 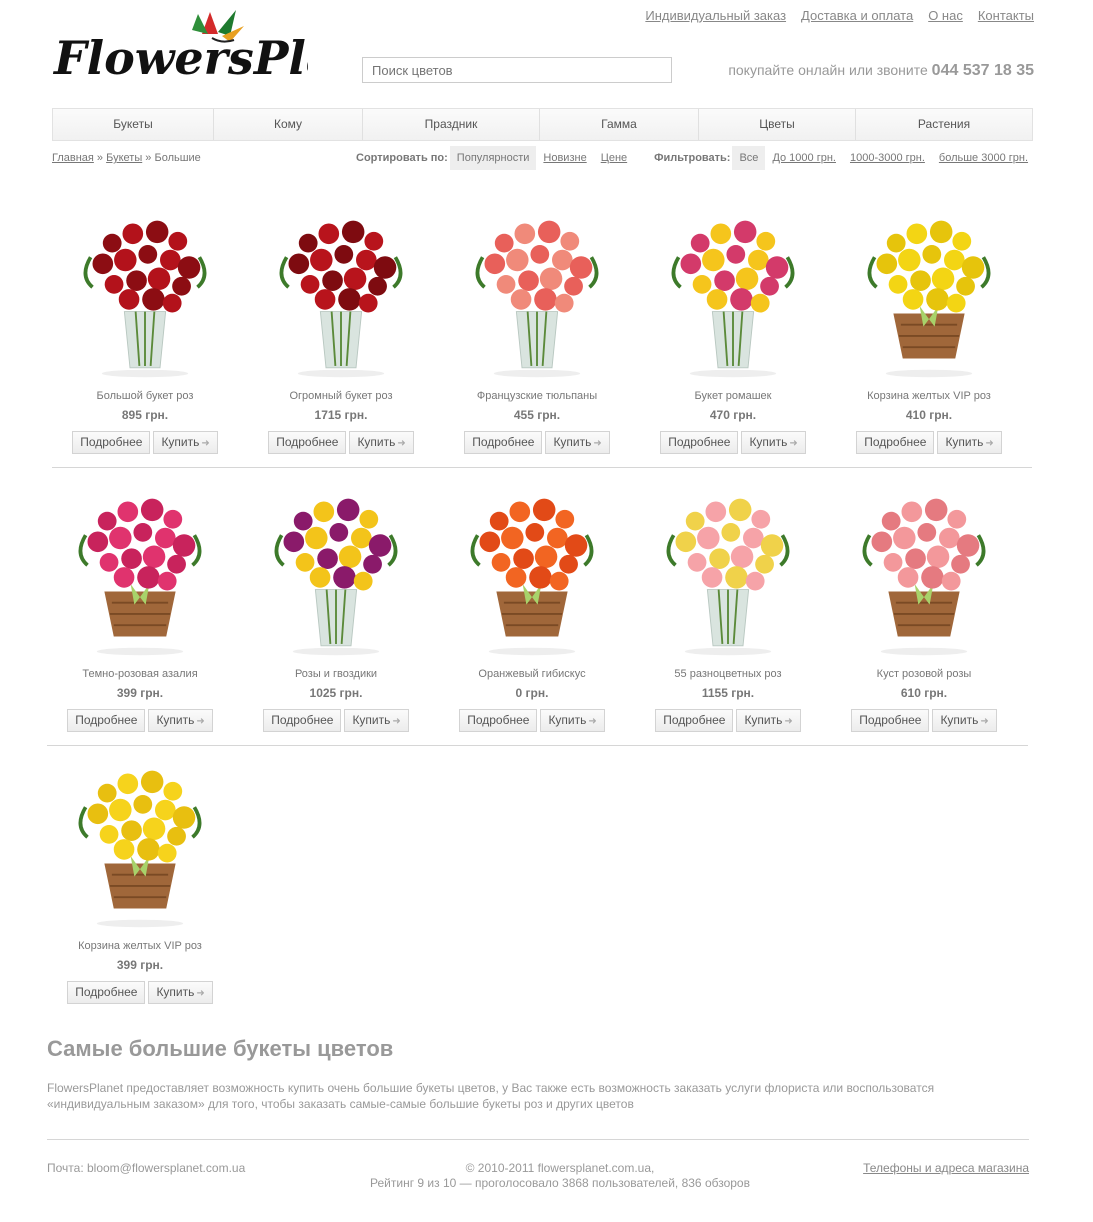 I want to click on nav-item-flowers: Цветы, so click(x=777, y=124).